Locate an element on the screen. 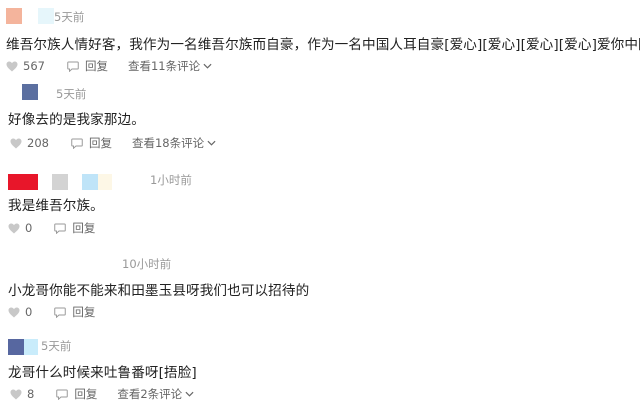 The height and width of the screenshot is (404, 640). comment-time: 10小时前 is located at coordinates (147, 264).